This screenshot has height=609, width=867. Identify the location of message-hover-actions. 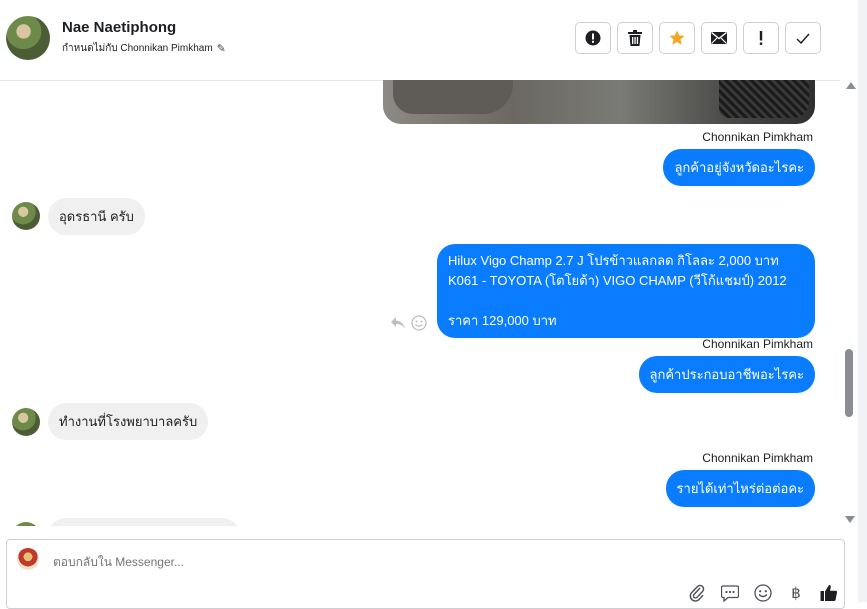
(408, 323).